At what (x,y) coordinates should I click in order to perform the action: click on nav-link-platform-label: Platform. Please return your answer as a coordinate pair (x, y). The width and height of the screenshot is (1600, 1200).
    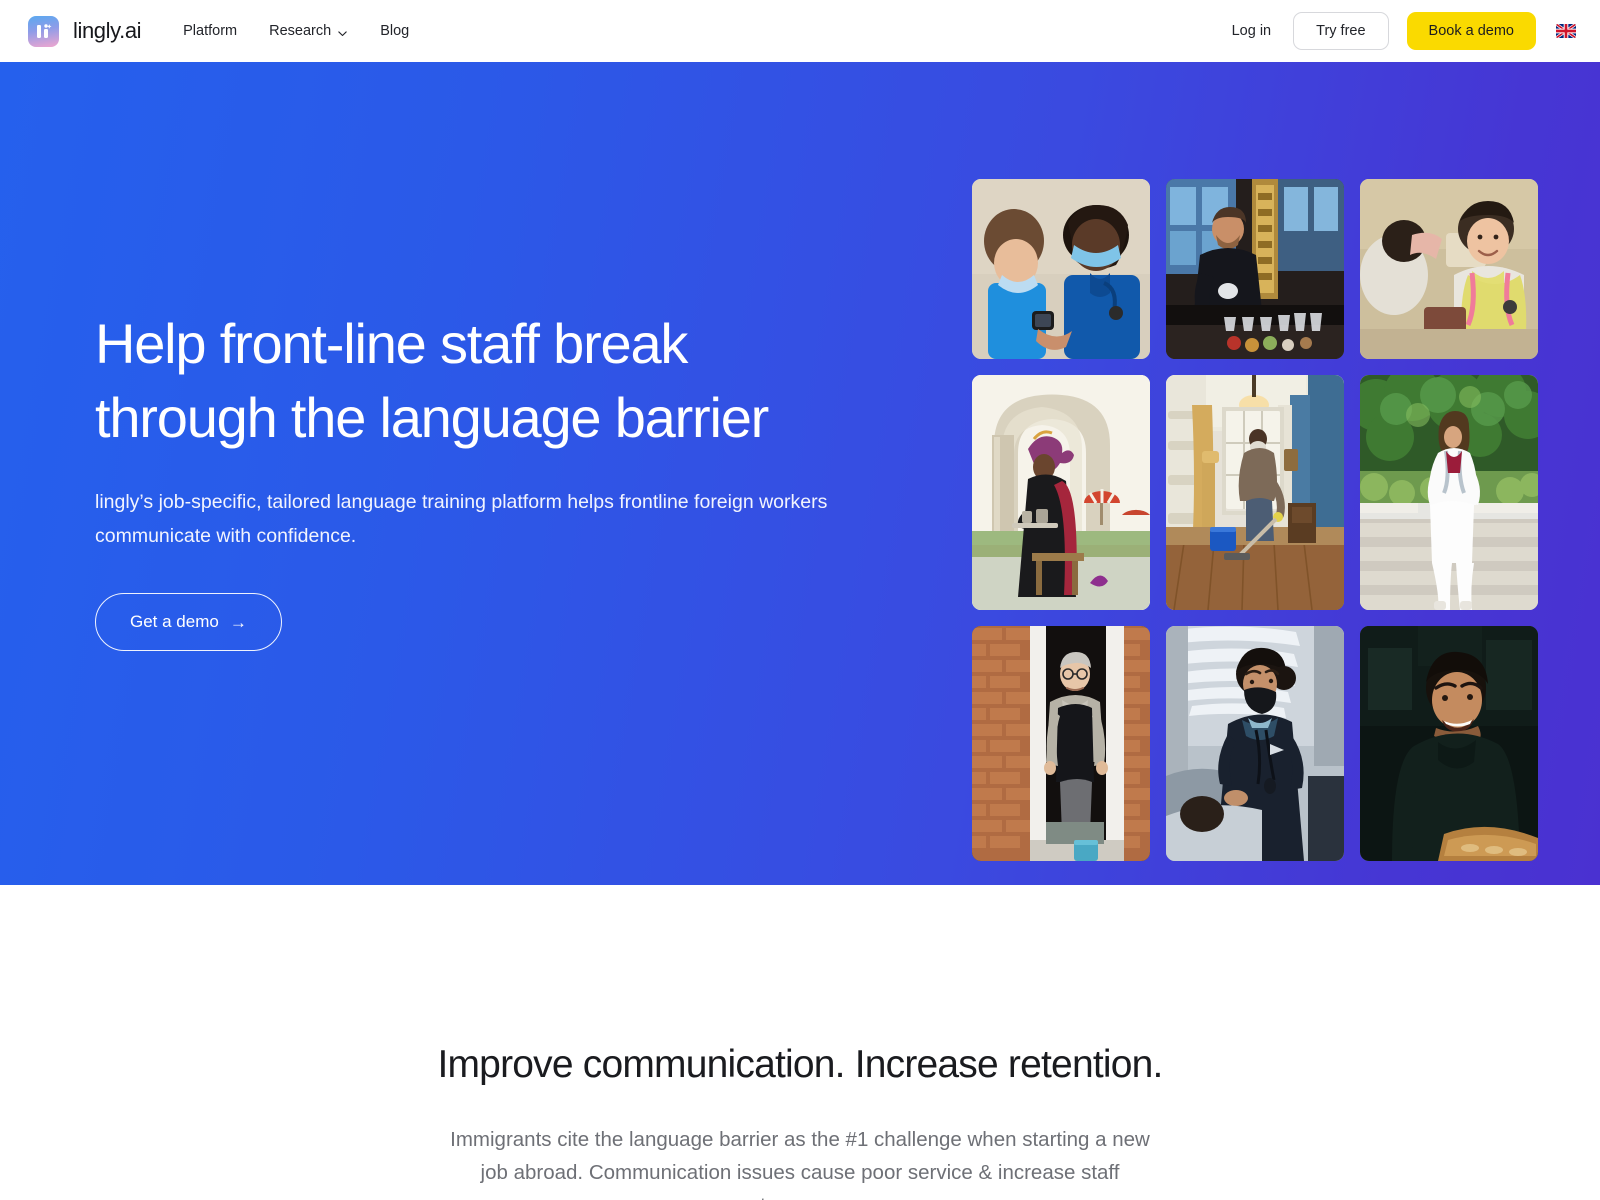
    Looking at the image, I should click on (210, 31).